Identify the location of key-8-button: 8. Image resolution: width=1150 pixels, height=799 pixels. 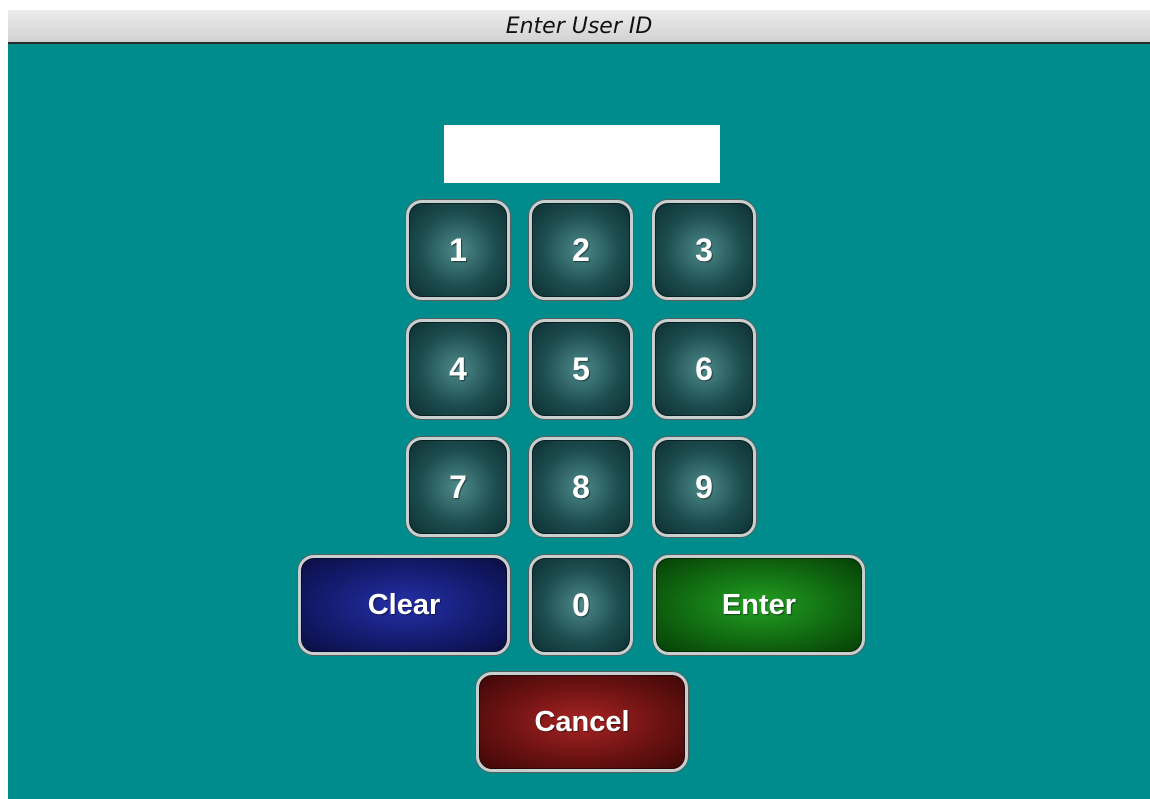
(581, 487).